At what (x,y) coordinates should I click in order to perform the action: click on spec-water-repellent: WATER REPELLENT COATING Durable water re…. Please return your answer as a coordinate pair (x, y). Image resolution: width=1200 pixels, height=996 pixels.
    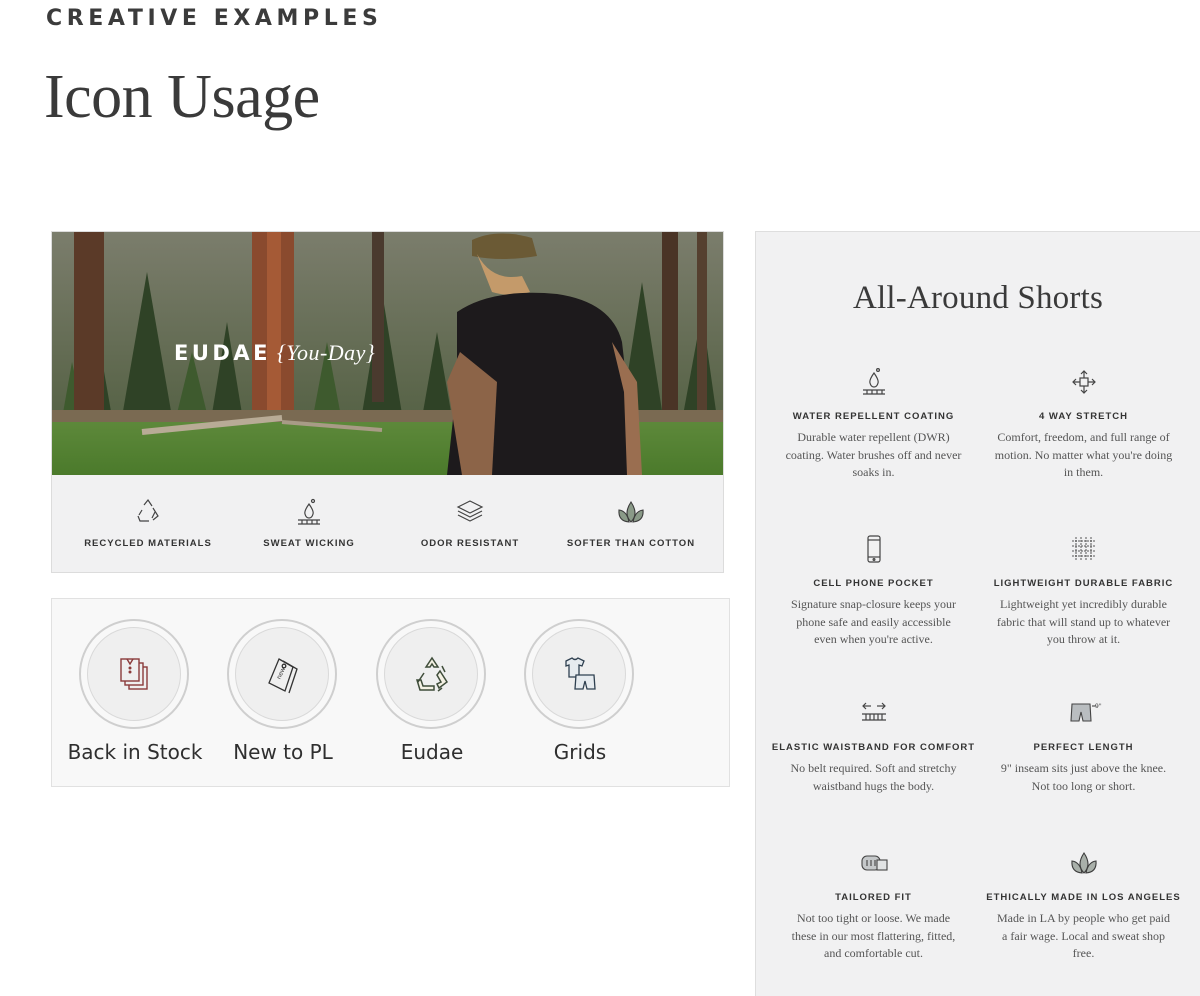
    Looking at the image, I should click on (873, 424).